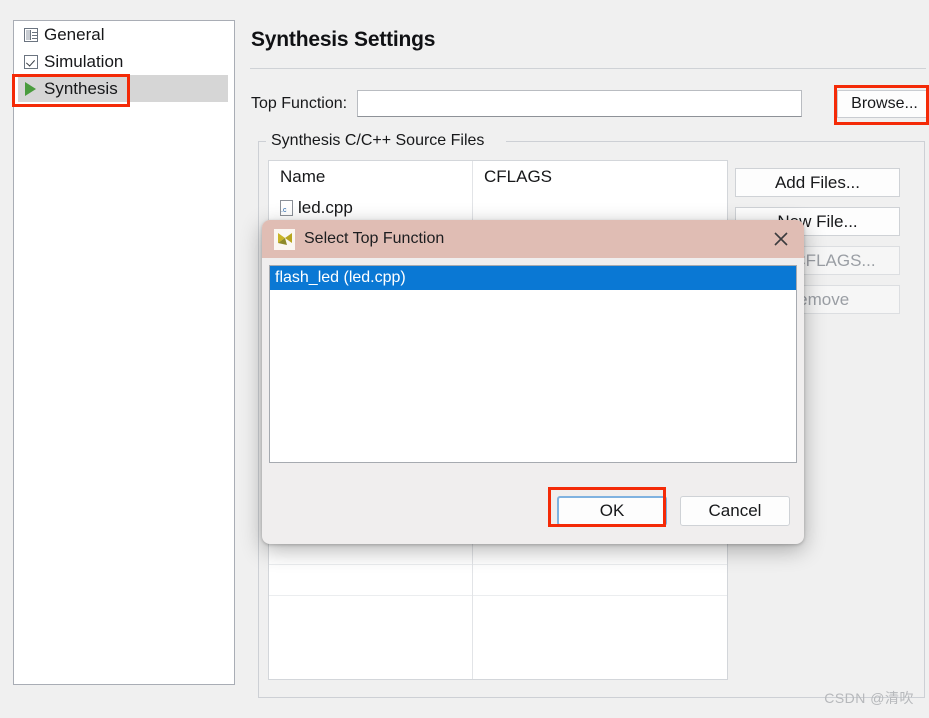 Image resolution: width=929 pixels, height=718 pixels. Describe the element at coordinates (715, 141) in the screenshot. I see `groupbox-border-right` at that location.